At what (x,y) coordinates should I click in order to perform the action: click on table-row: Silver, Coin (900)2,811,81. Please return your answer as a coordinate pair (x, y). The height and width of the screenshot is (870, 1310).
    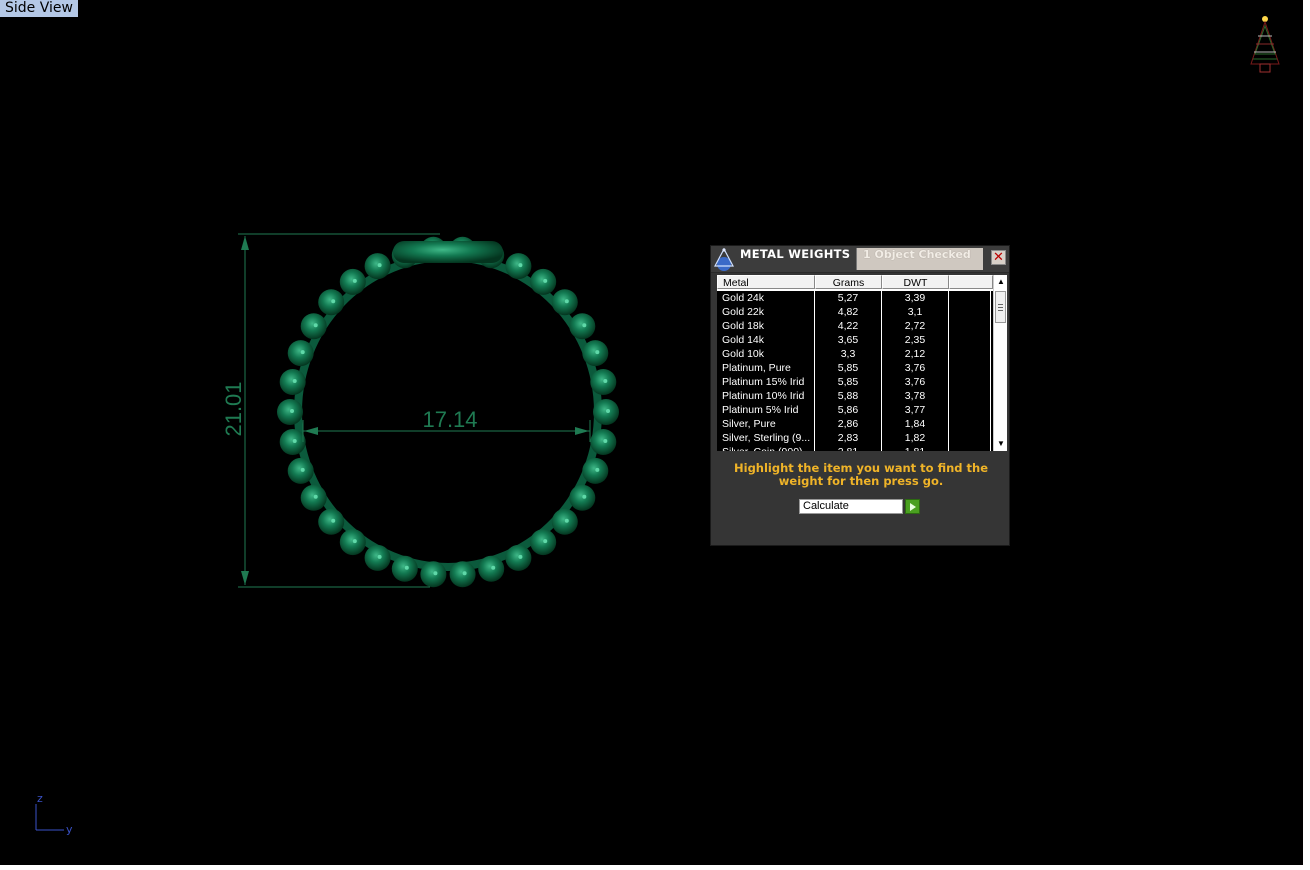
    Looking at the image, I should click on (855, 448).